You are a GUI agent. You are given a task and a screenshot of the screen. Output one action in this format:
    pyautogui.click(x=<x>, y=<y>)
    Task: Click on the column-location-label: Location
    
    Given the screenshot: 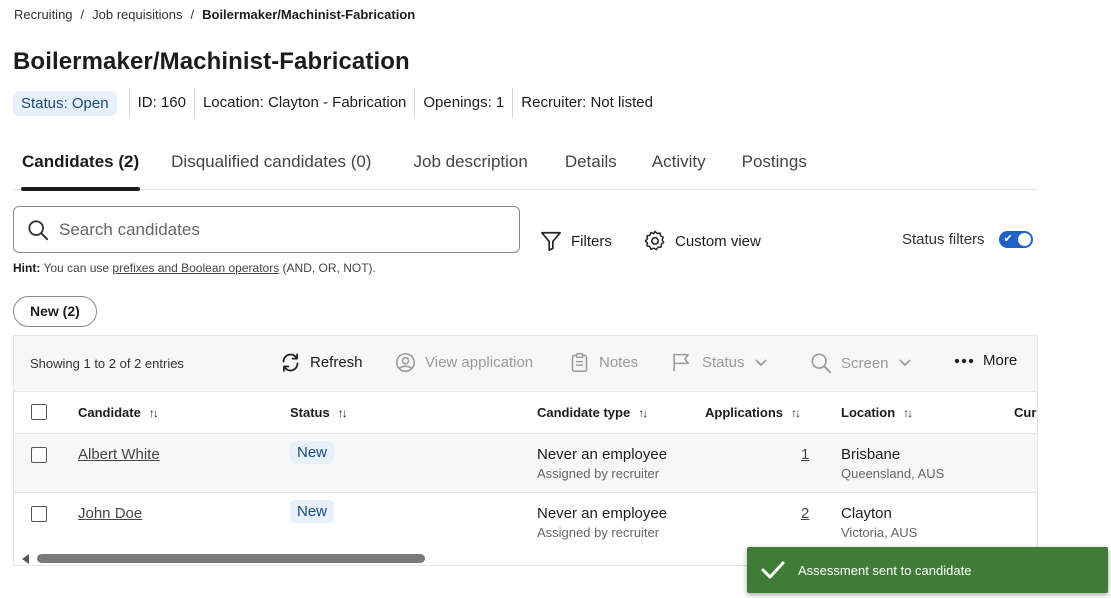 What is the action you would take?
    pyautogui.click(x=868, y=412)
    